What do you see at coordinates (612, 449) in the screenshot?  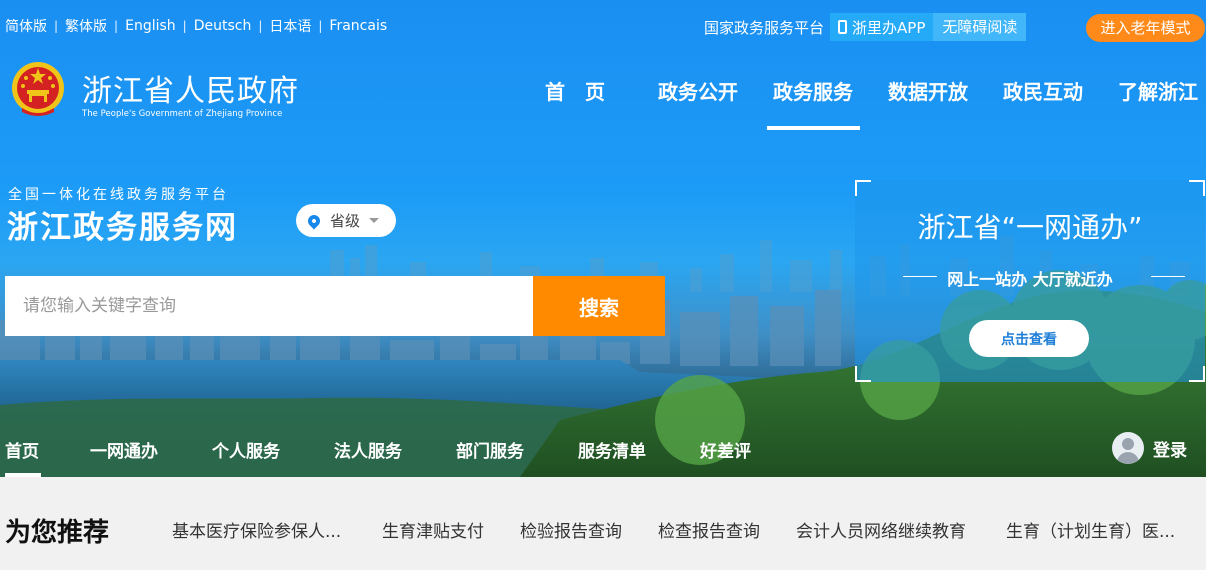 I see `subnav-service-list: 服务清单` at bounding box center [612, 449].